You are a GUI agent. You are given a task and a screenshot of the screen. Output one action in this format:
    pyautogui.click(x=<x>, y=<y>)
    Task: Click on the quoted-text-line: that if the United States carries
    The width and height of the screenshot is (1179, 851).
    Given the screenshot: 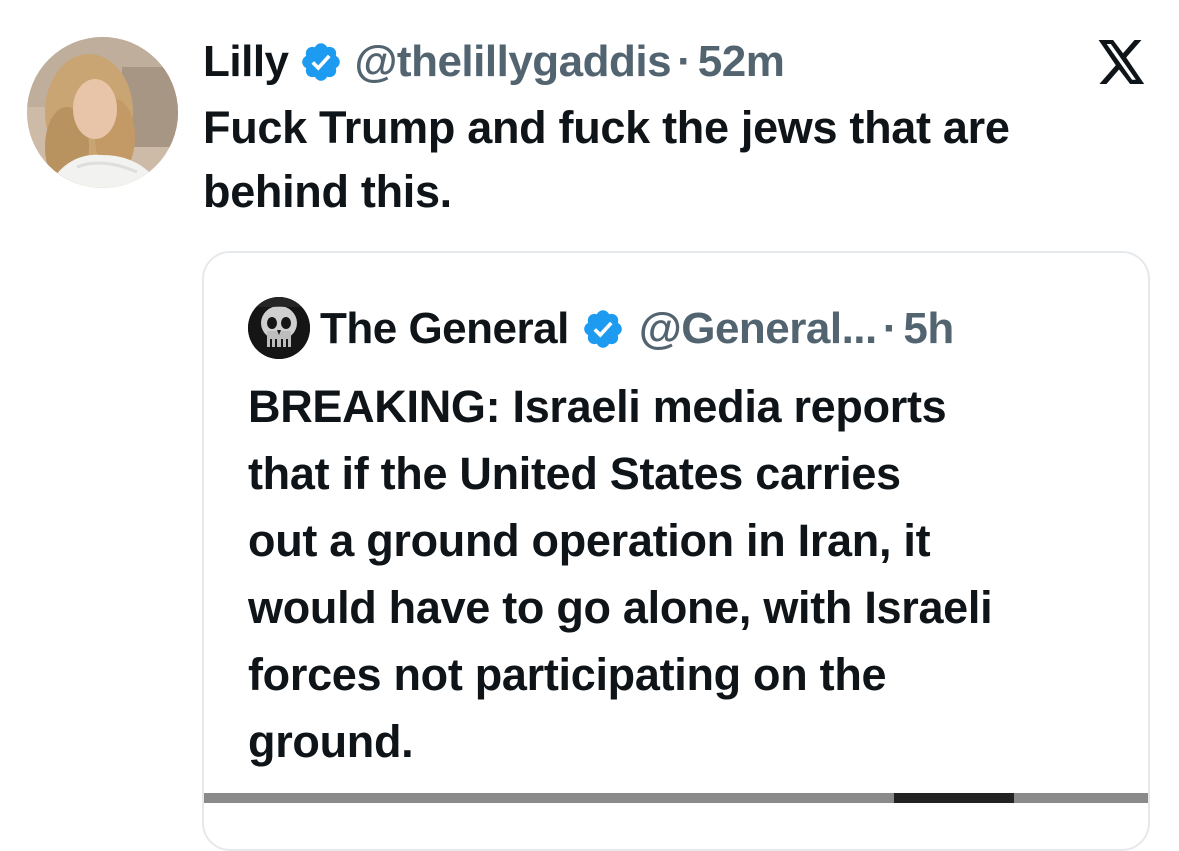 What is the action you would take?
    pyautogui.click(x=574, y=473)
    